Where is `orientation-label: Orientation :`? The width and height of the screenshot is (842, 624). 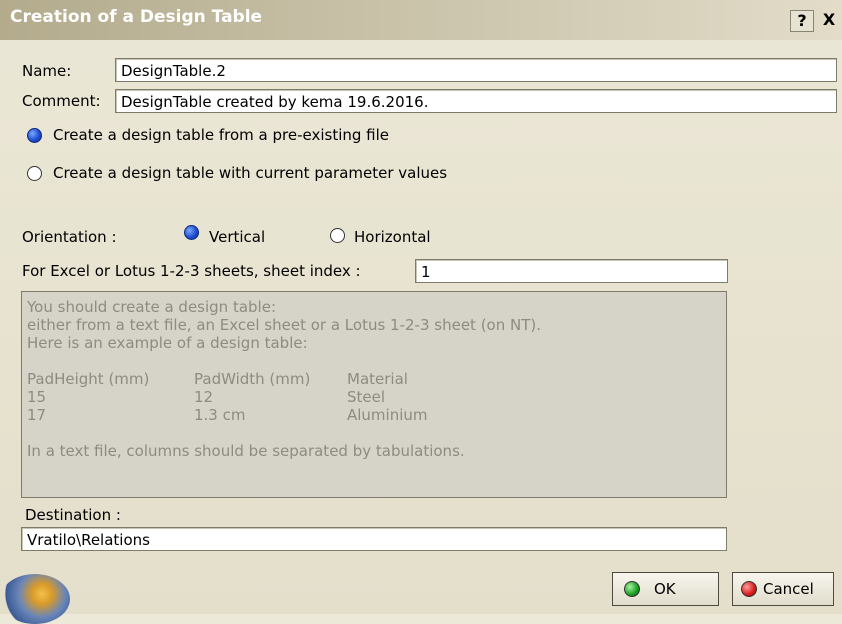 orientation-label: Orientation : is located at coordinates (69, 237).